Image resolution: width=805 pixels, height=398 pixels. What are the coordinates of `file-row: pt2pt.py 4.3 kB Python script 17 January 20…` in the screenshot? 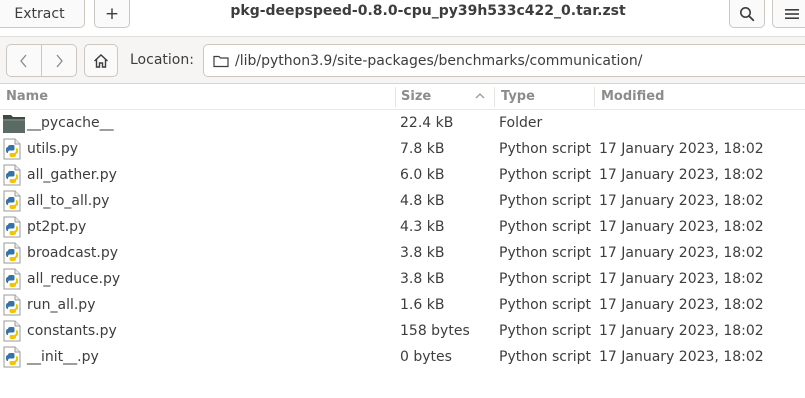 It's located at (402, 227).